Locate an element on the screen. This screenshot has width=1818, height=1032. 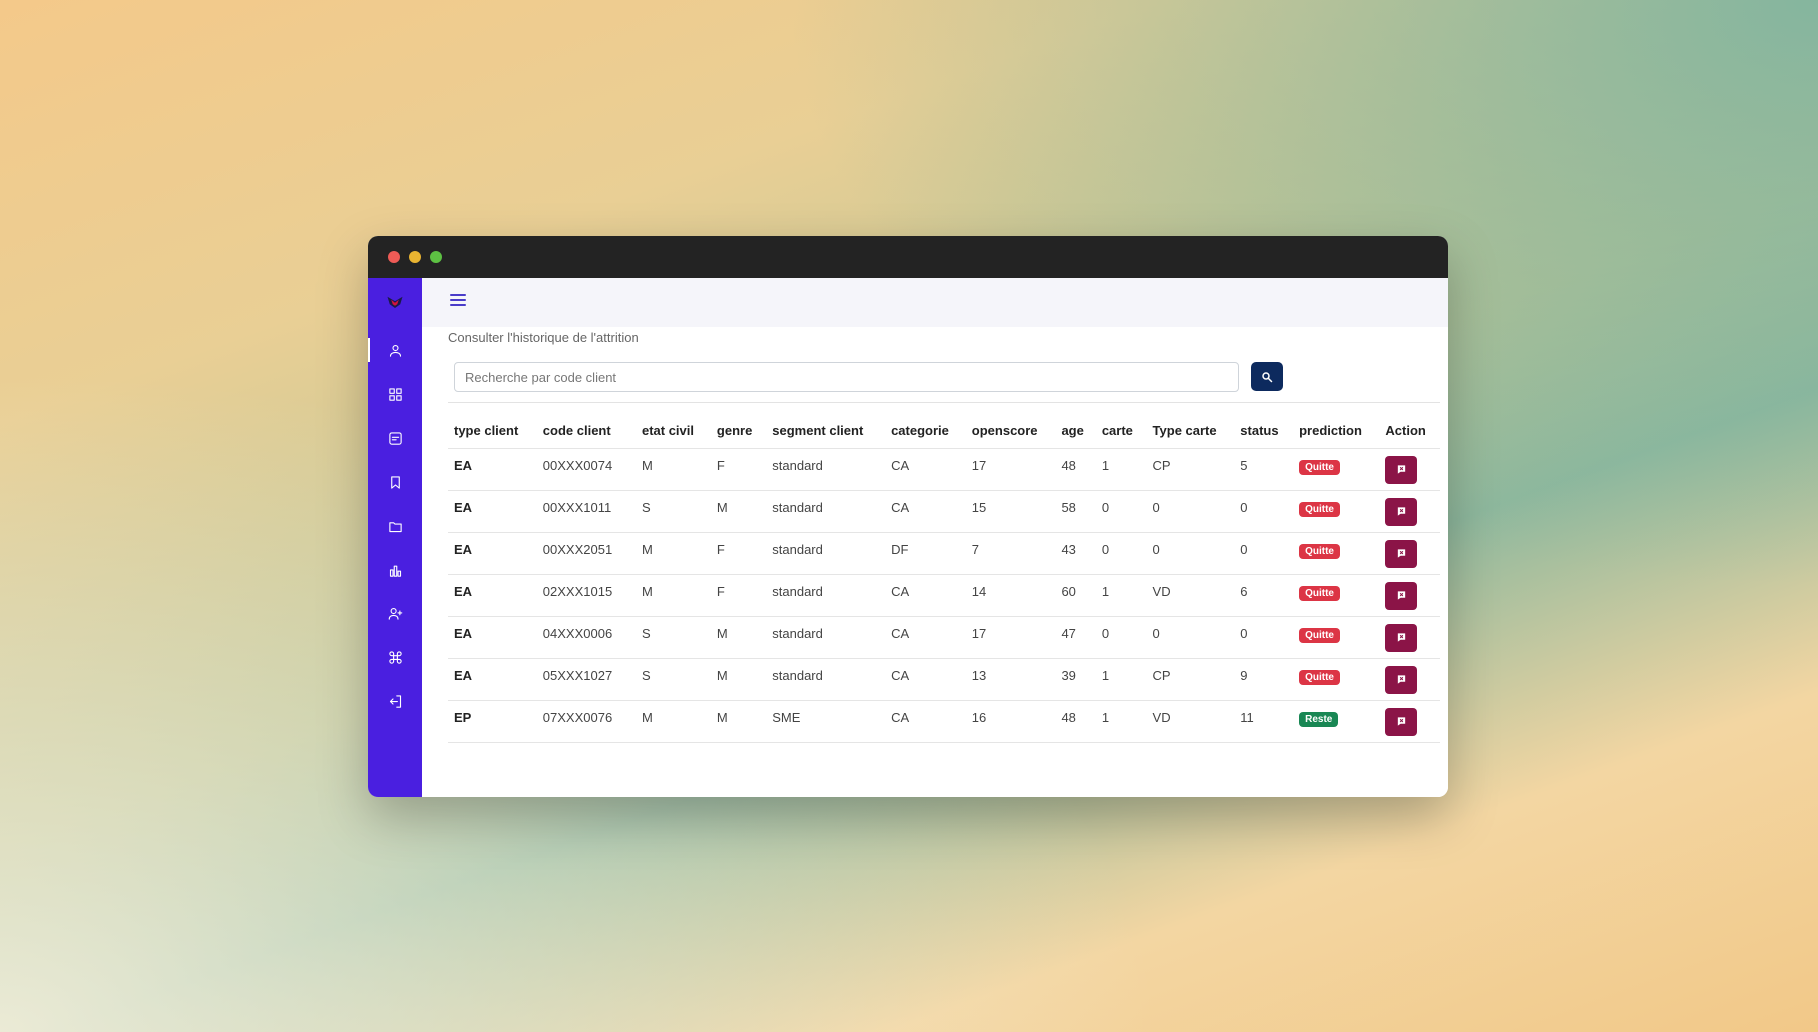
col-type-client-header: type client is located at coordinates (492, 431).